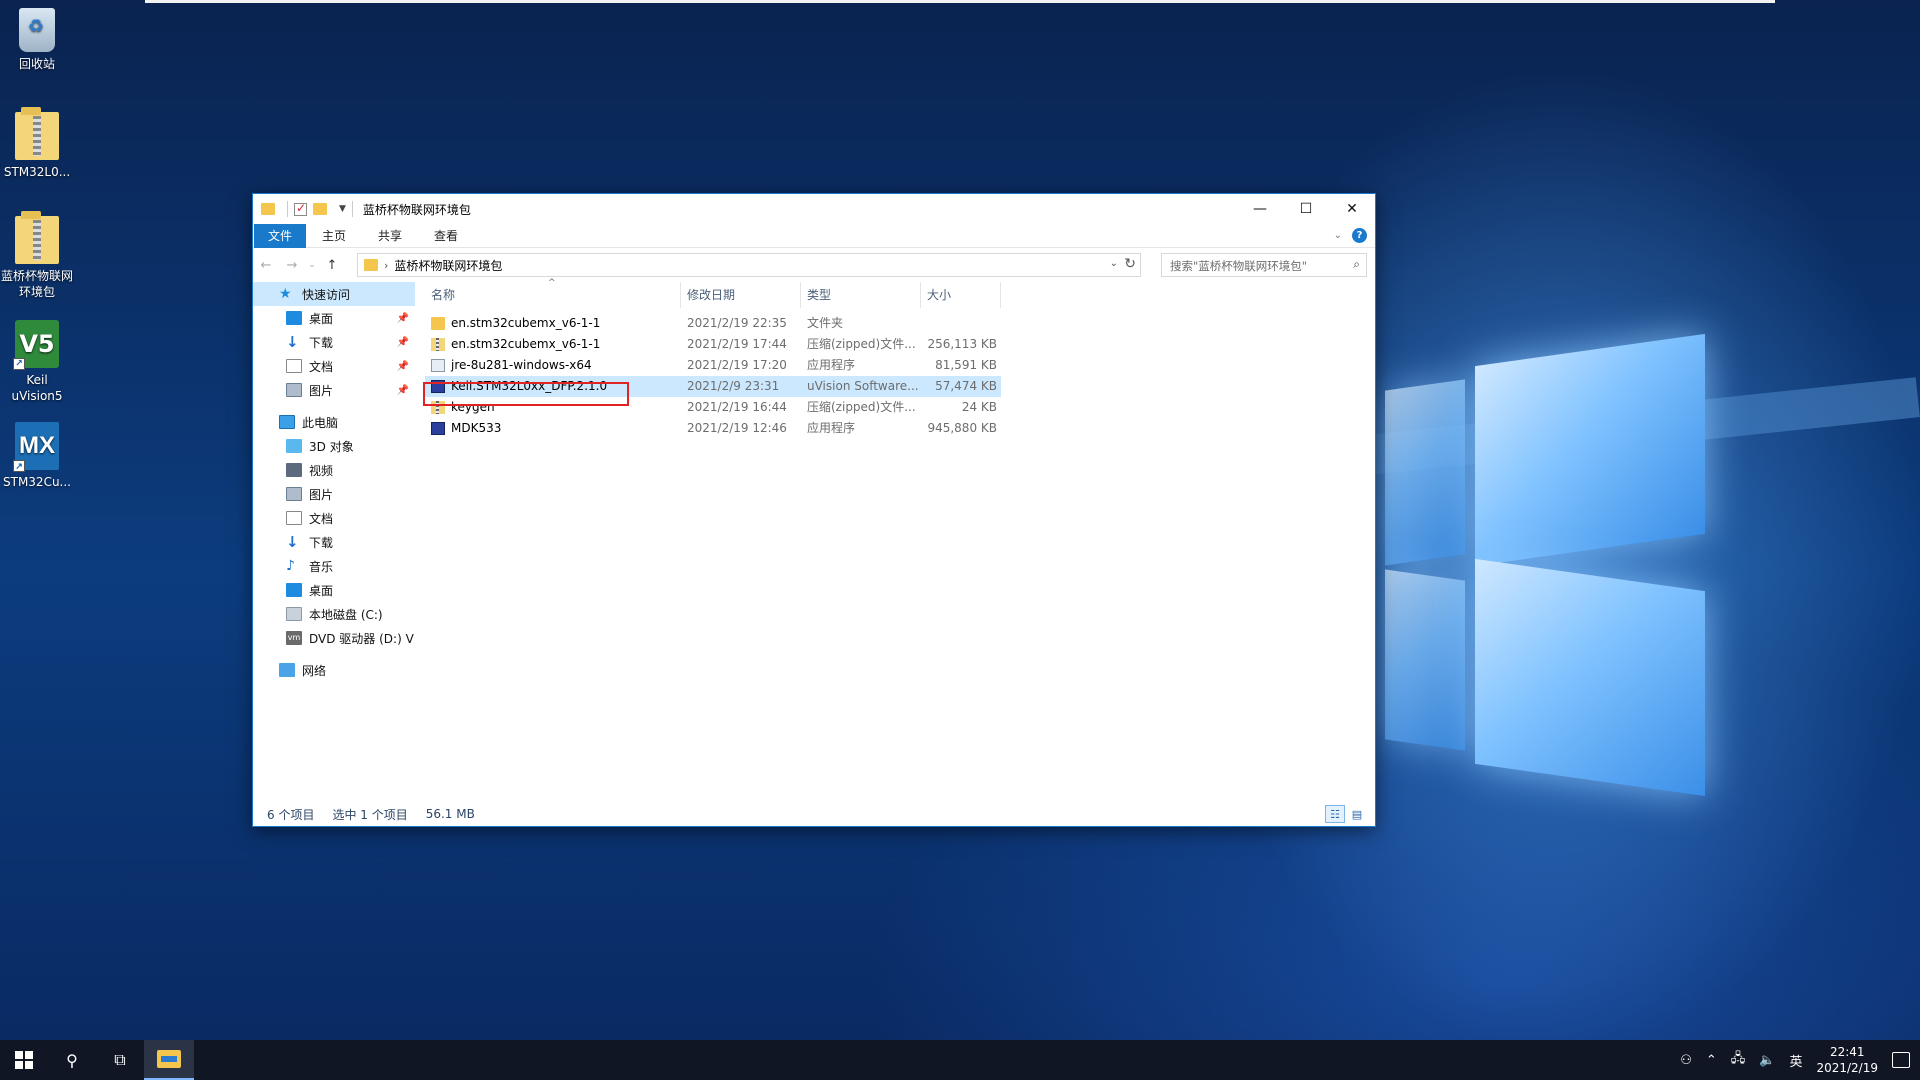 This screenshot has height=1080, width=1920. I want to click on desktop-icon-env-package: 蓝桥杯物联网环境包, so click(37, 255).